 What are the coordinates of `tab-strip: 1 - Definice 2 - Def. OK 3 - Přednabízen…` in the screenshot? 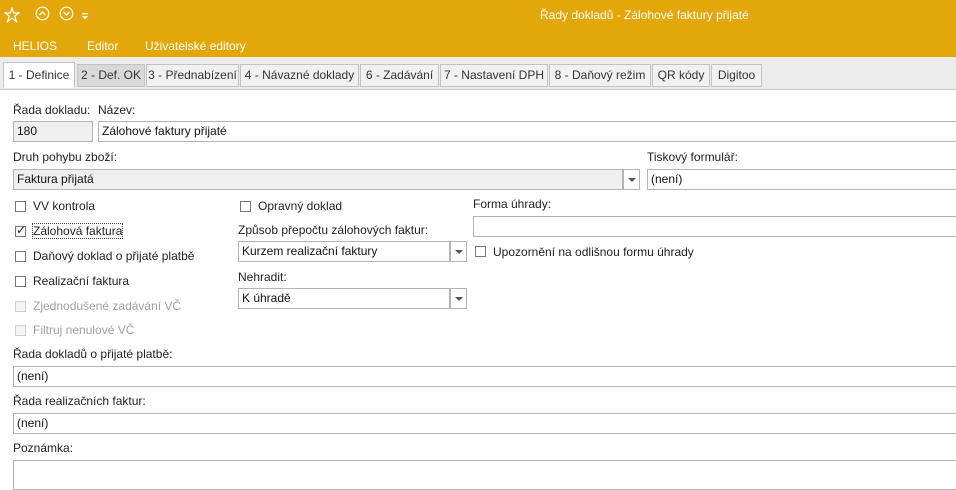 It's located at (478, 73).